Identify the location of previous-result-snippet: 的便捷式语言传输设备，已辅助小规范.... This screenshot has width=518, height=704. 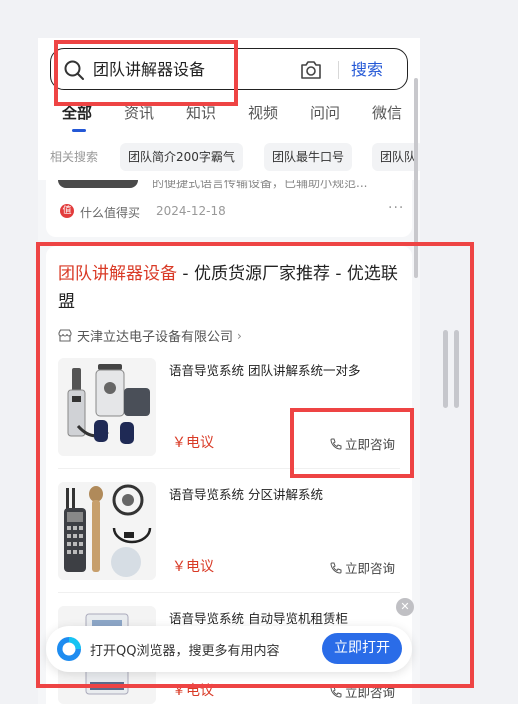
(260, 185).